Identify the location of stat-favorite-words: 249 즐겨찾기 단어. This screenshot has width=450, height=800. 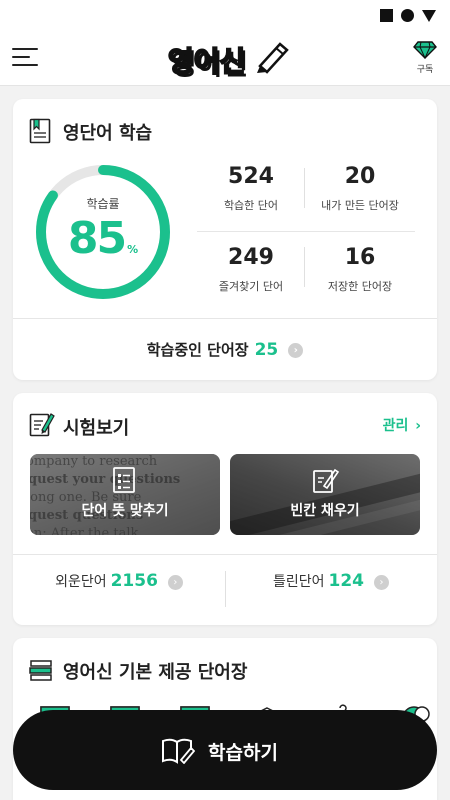
(251, 269).